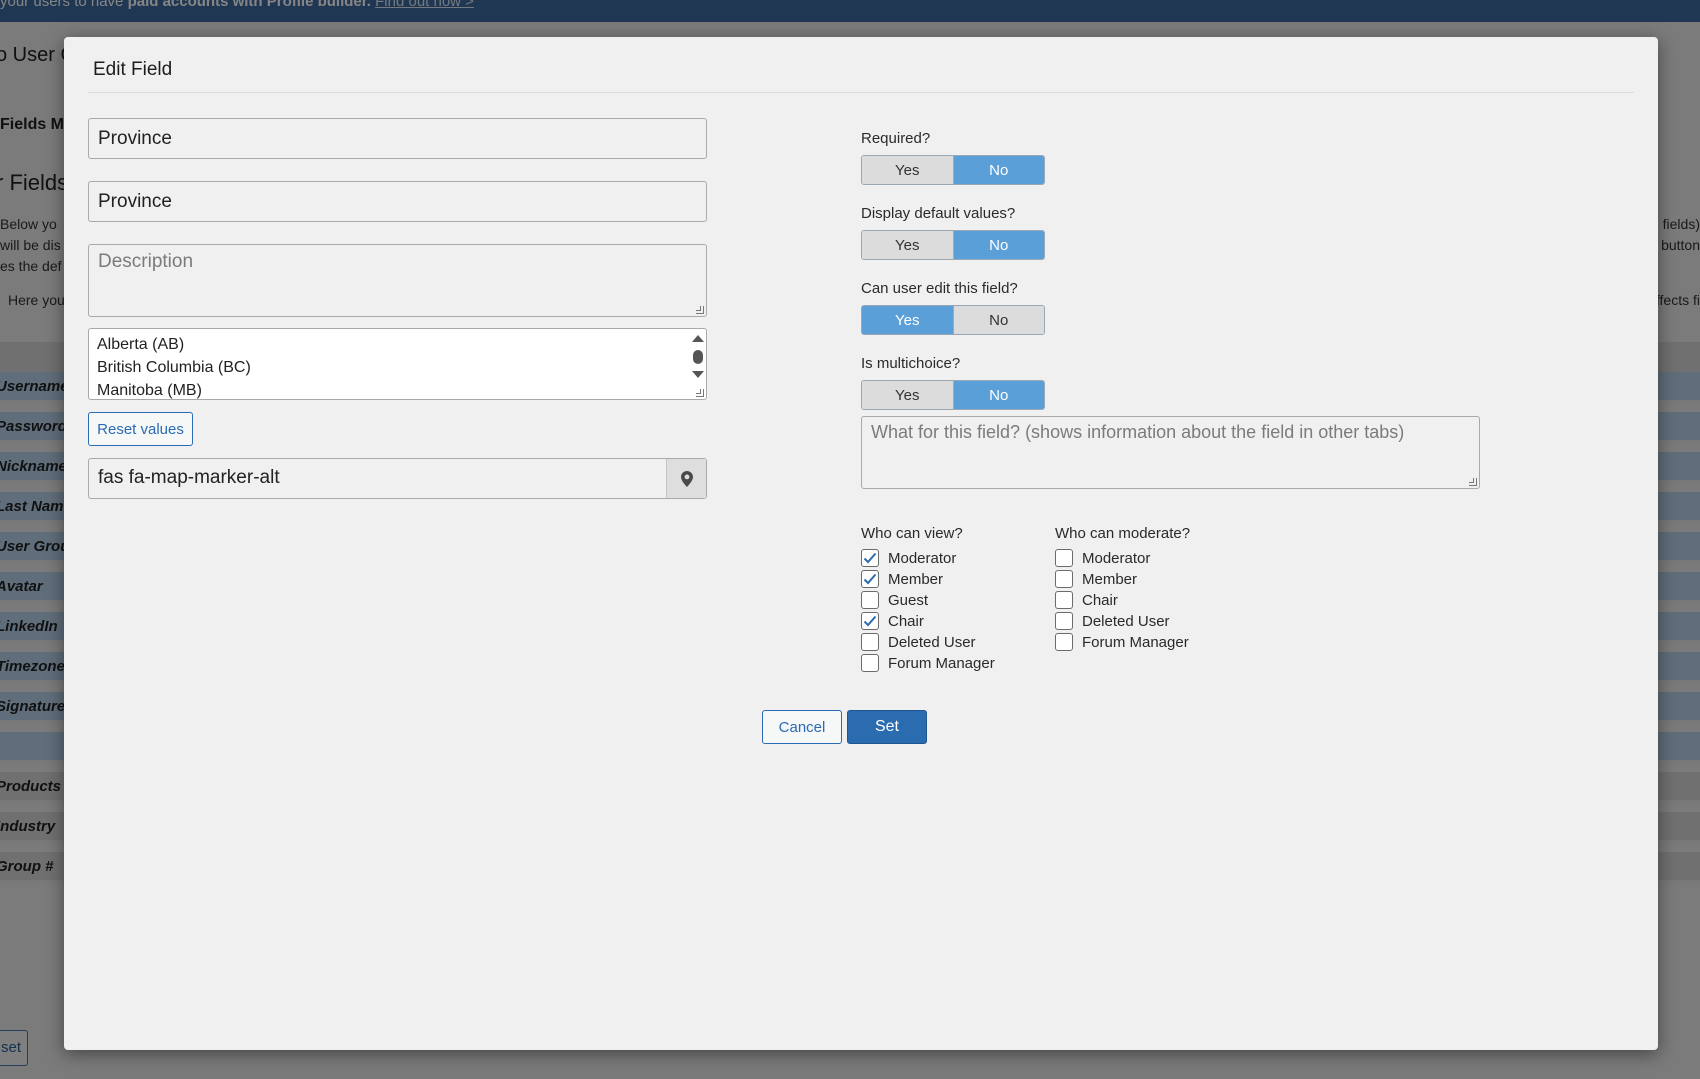 Image resolution: width=1700 pixels, height=1079 pixels. I want to click on multichoice-toggle: Yes No, so click(953, 395).